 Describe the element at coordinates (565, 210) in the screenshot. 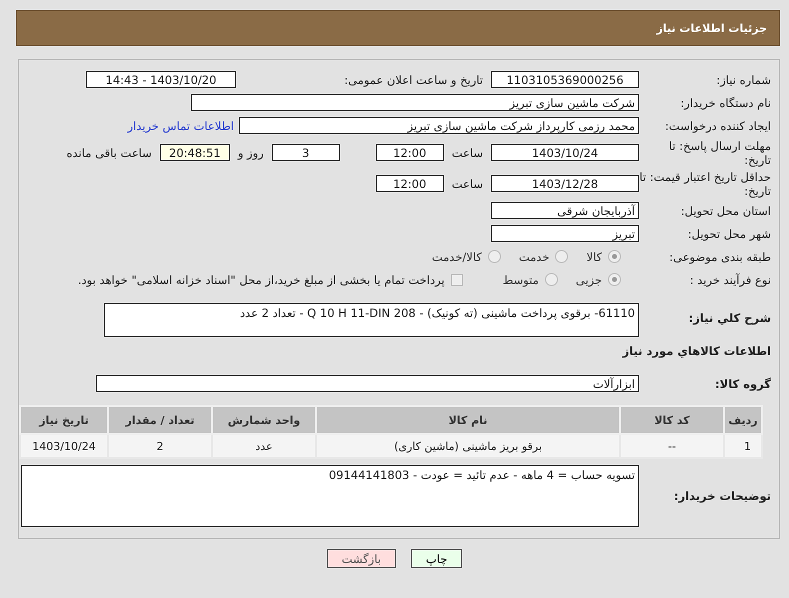

I see `province-field: آذربایجان شرقی` at that location.